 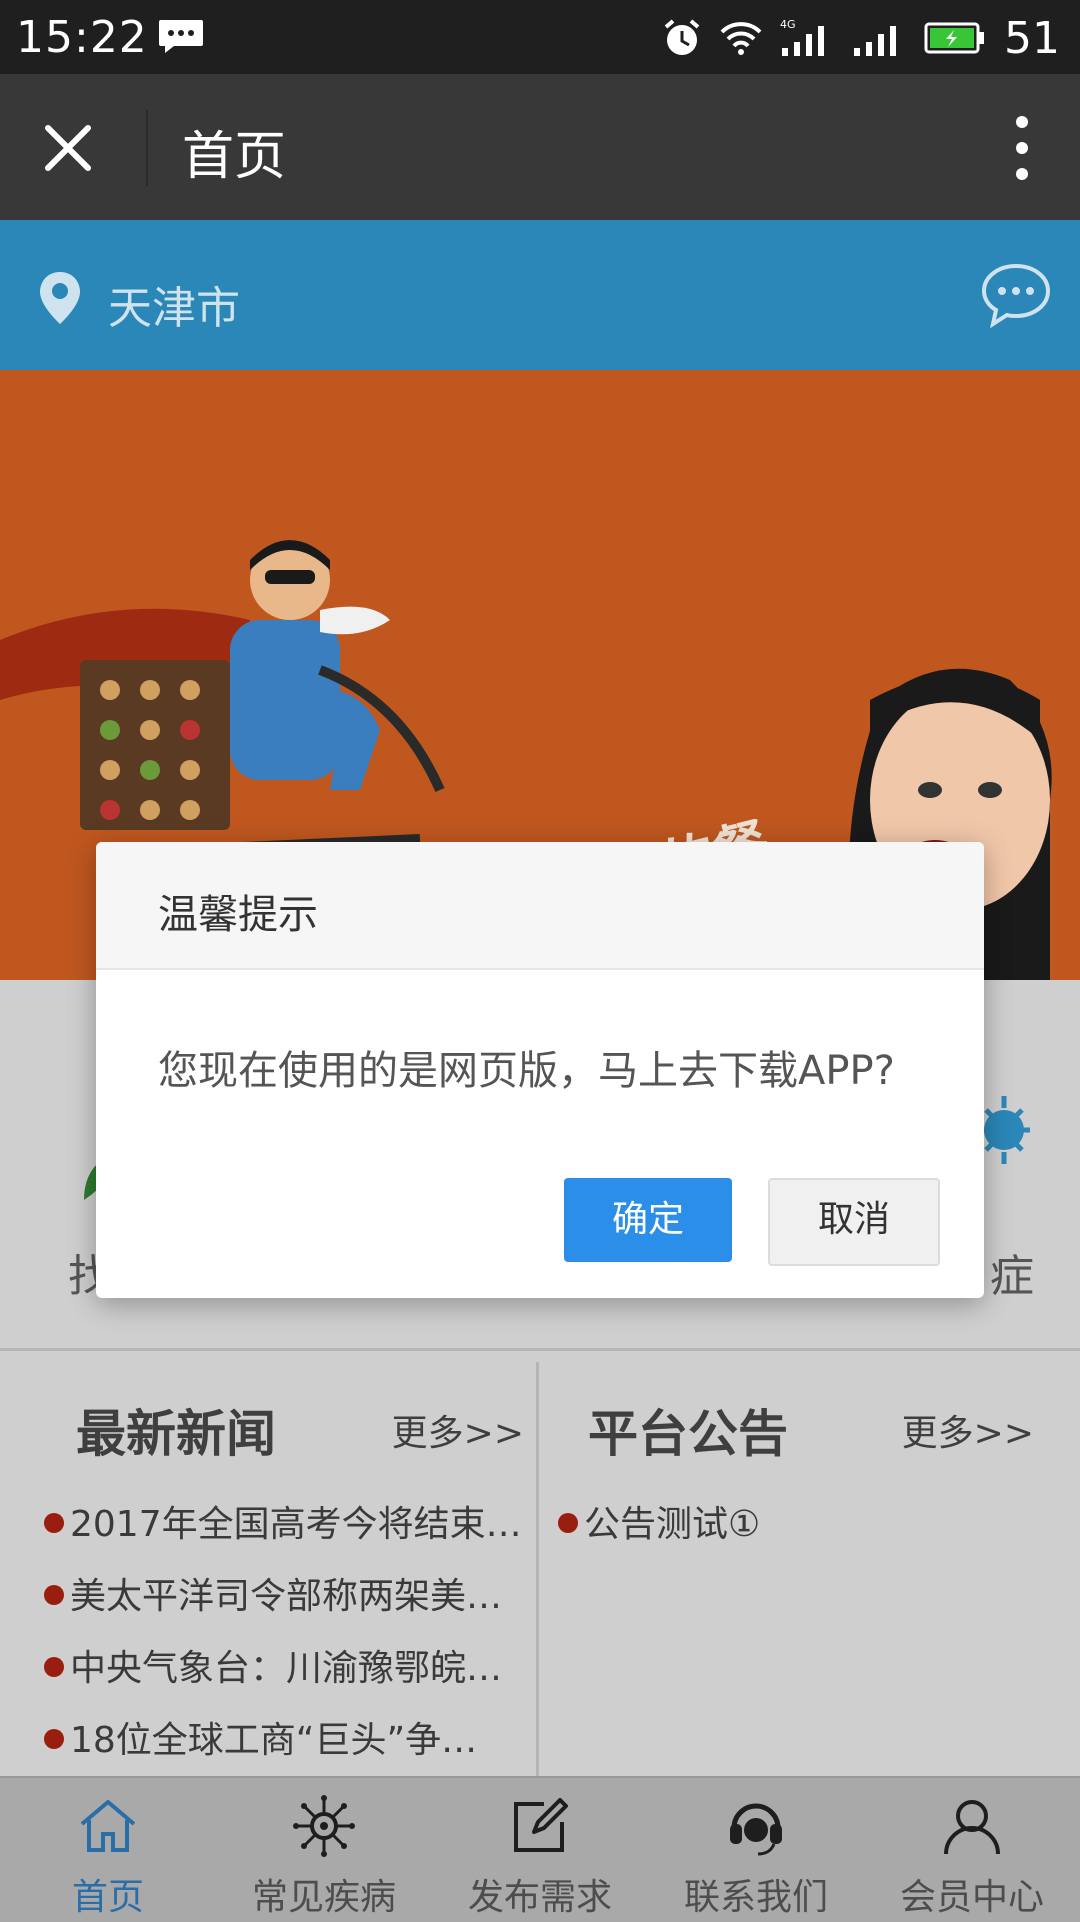 I want to click on dialog-title: 温馨提示, so click(x=238, y=915).